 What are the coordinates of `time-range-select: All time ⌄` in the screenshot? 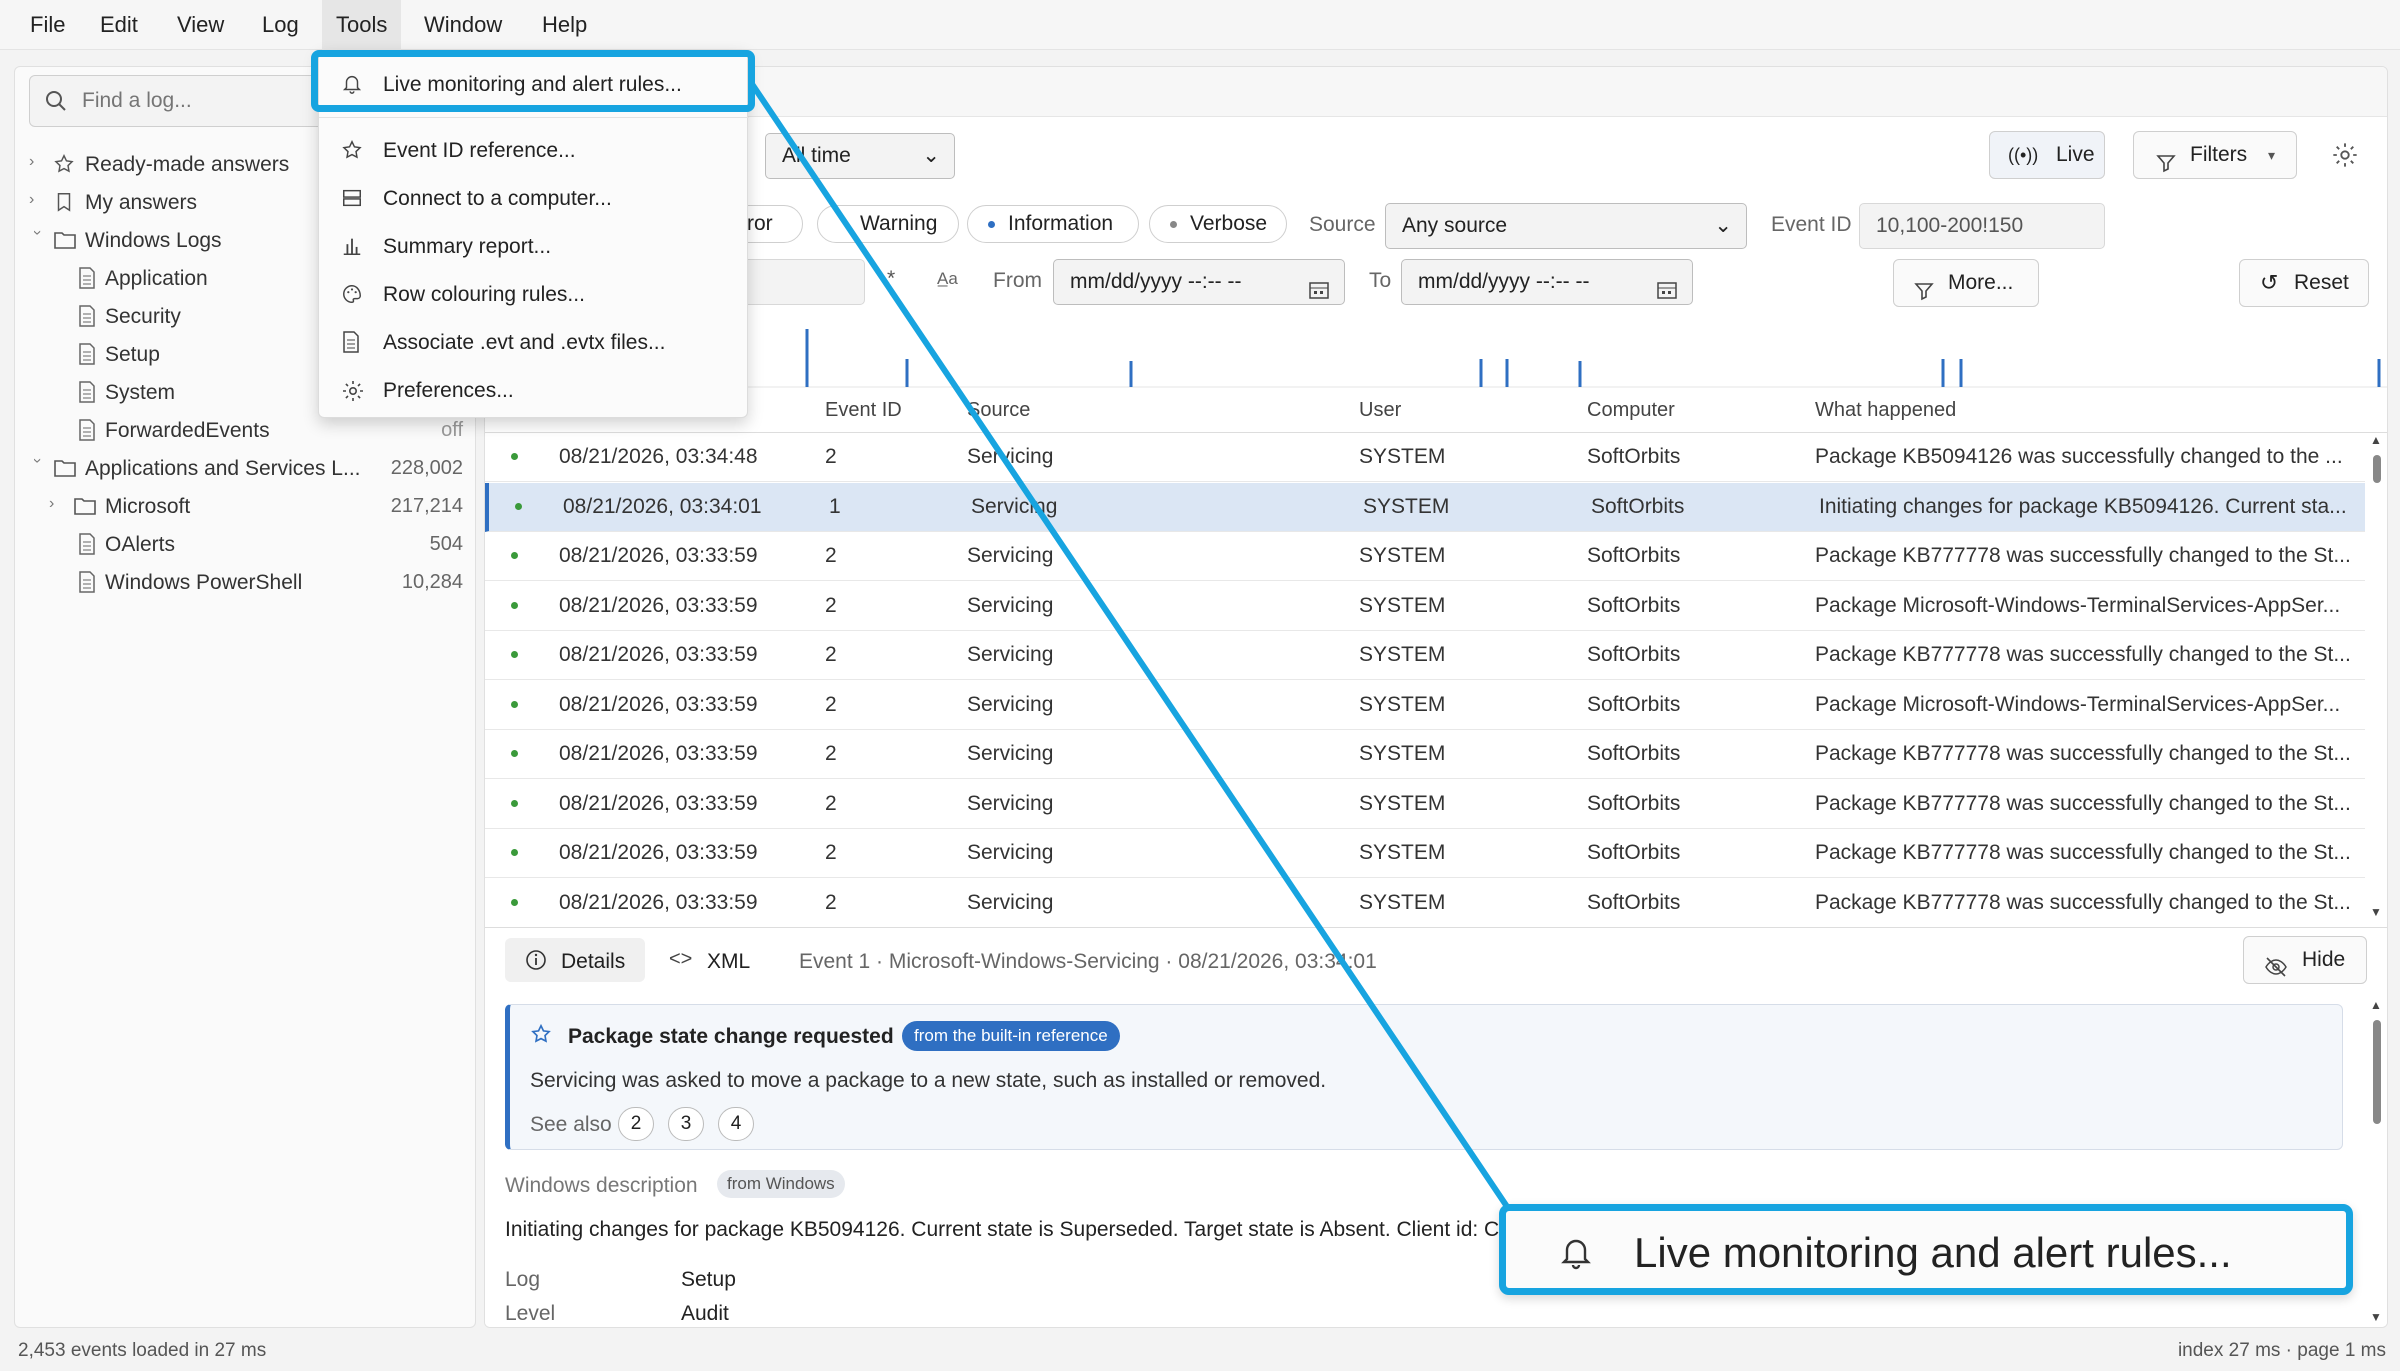 It's located at (860, 156).